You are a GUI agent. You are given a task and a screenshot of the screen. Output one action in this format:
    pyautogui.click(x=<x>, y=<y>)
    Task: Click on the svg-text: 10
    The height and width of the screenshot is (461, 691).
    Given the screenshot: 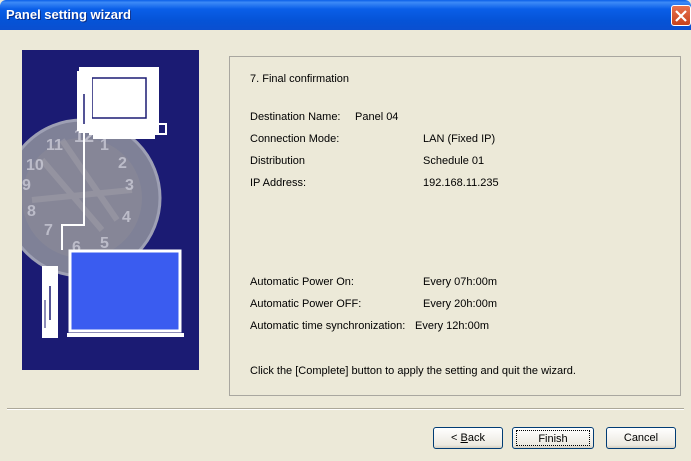 What is the action you would take?
    pyautogui.click(x=35, y=165)
    